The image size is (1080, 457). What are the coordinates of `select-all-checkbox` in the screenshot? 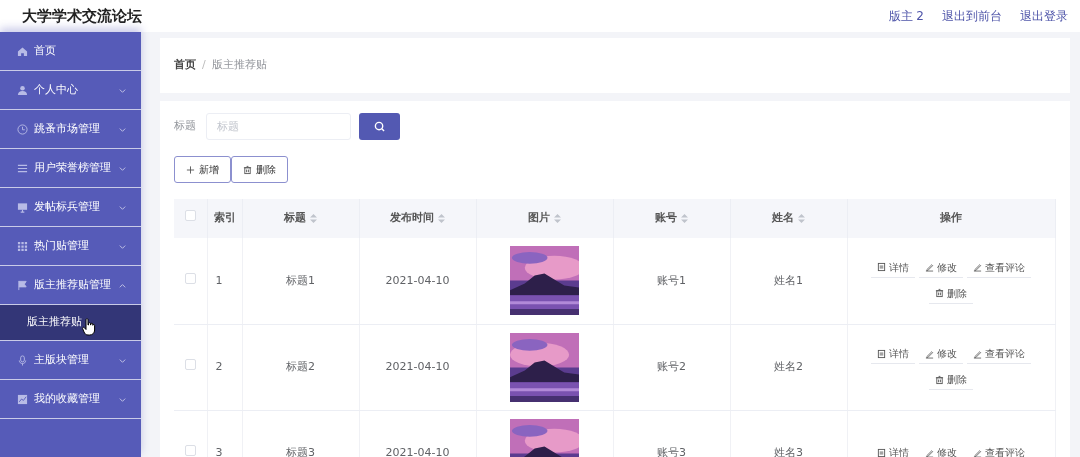 It's located at (190, 216).